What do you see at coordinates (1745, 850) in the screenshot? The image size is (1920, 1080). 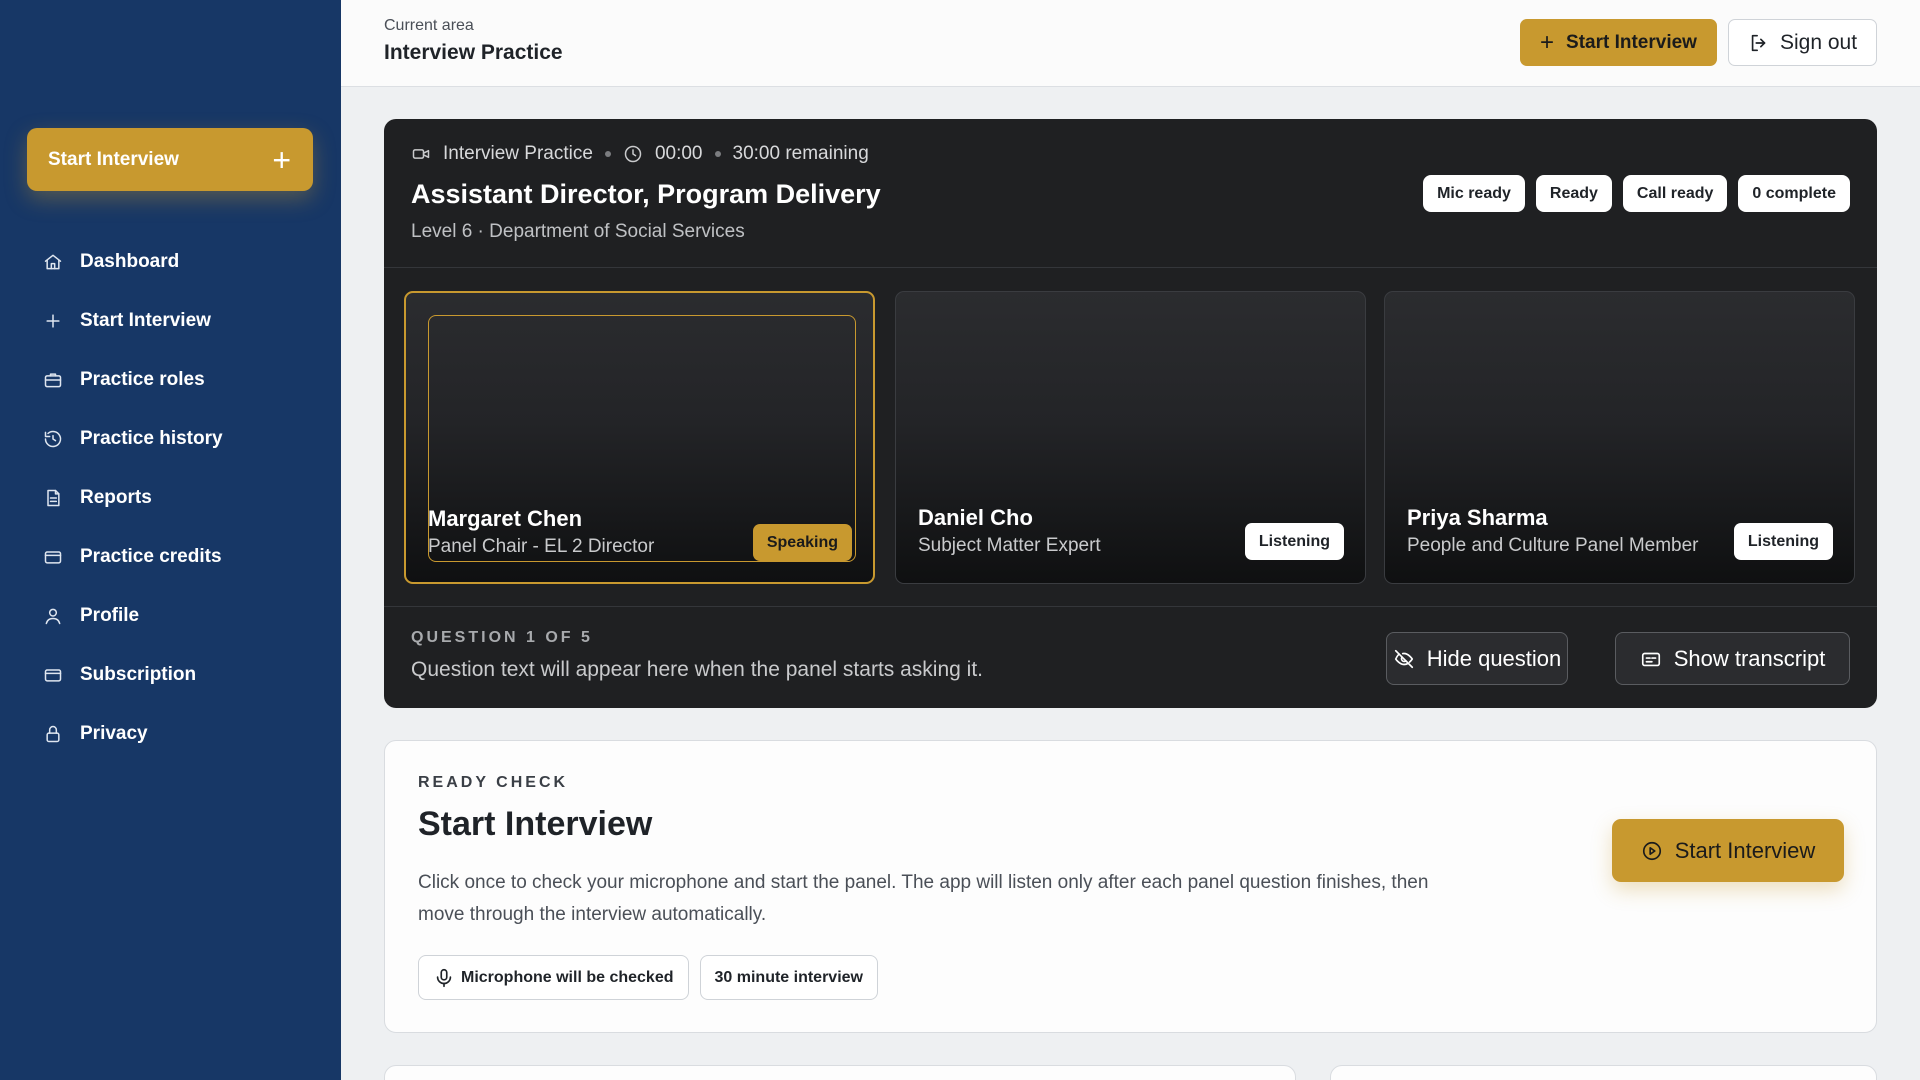 I see `ready-start-label: Start Interview` at bounding box center [1745, 850].